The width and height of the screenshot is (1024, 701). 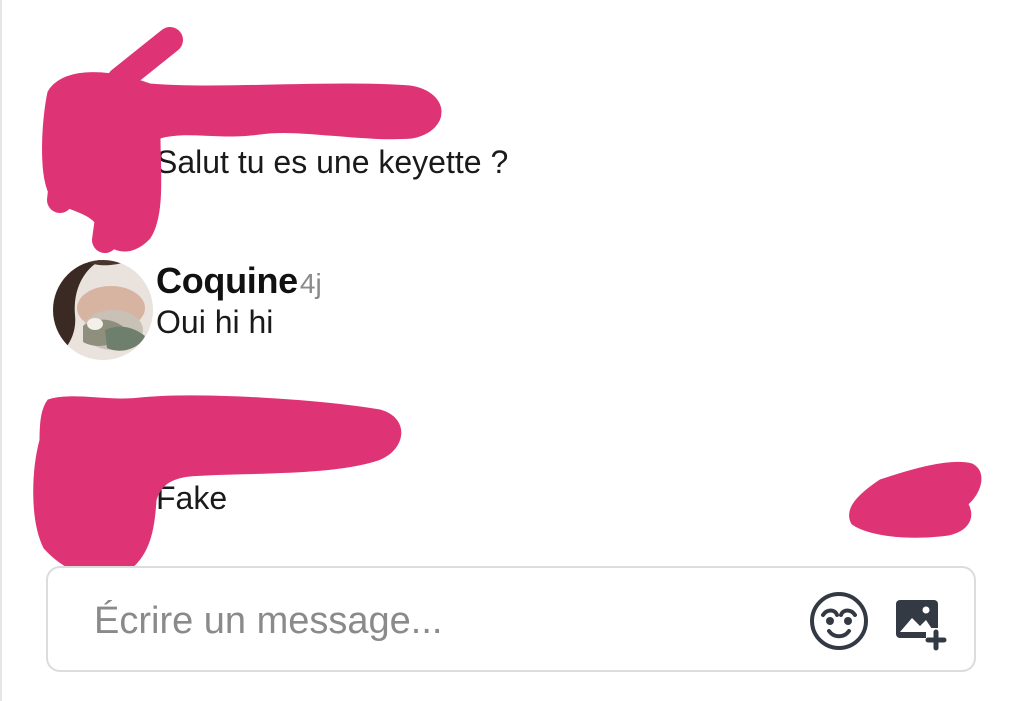 I want to click on message-item: Salut tu es une keyette ?, so click(x=353, y=155).